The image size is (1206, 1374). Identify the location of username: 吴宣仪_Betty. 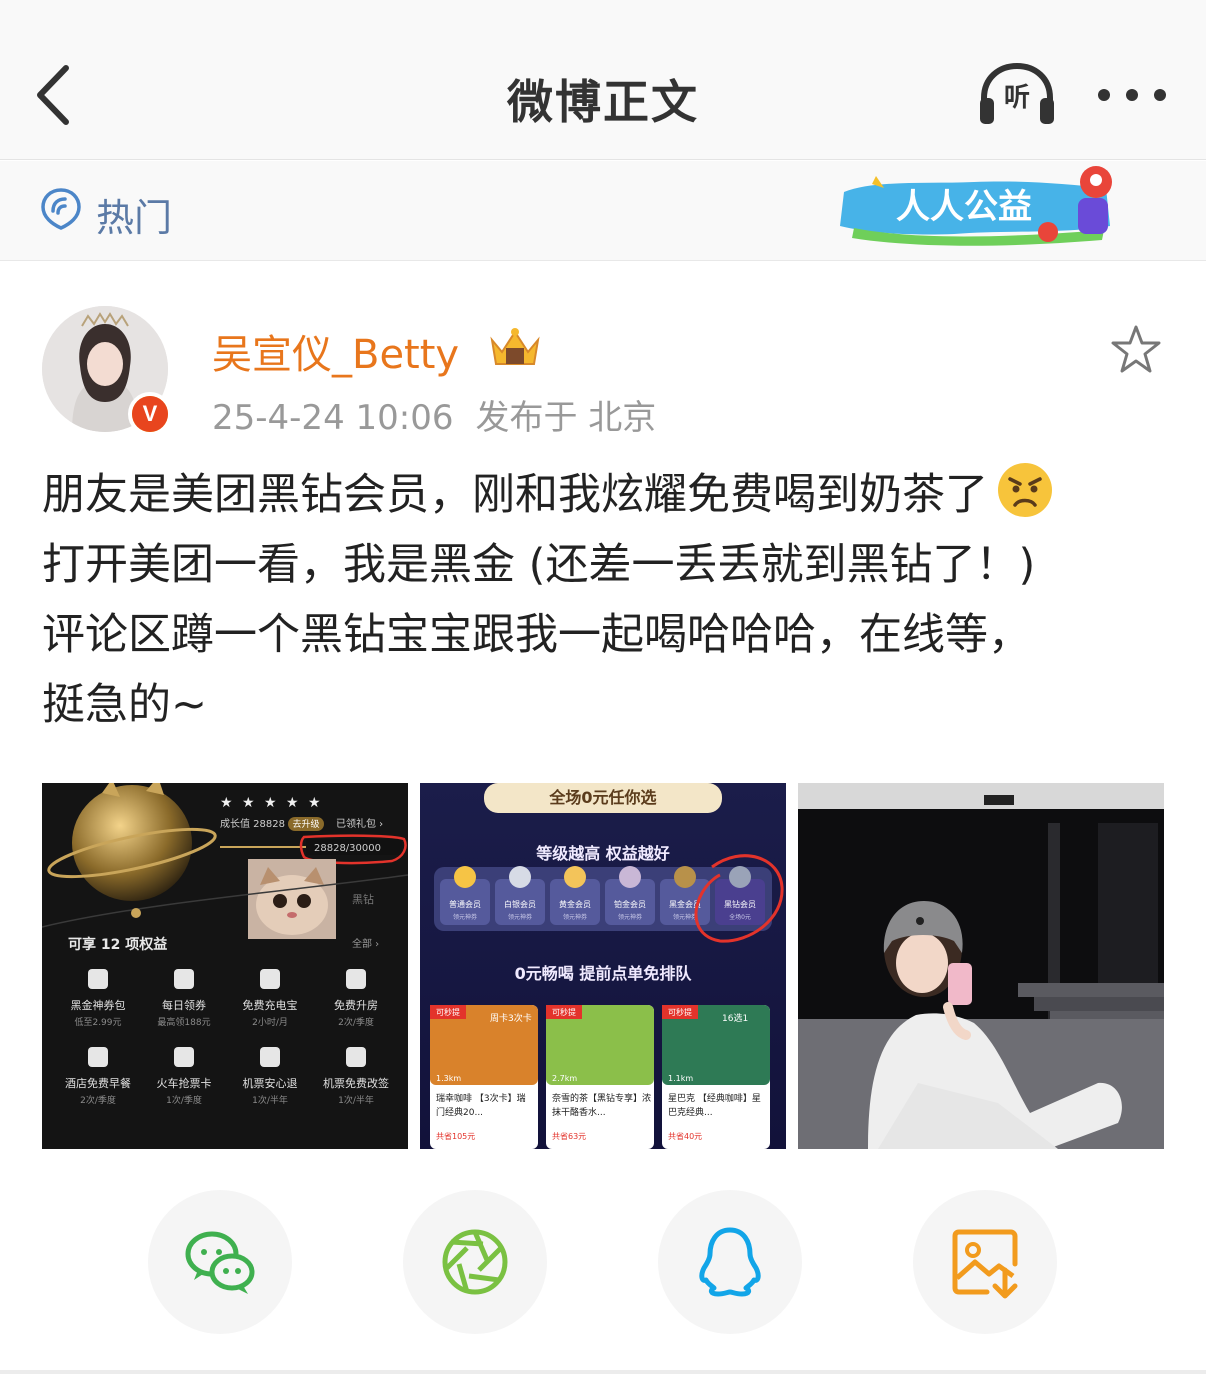
(335, 351).